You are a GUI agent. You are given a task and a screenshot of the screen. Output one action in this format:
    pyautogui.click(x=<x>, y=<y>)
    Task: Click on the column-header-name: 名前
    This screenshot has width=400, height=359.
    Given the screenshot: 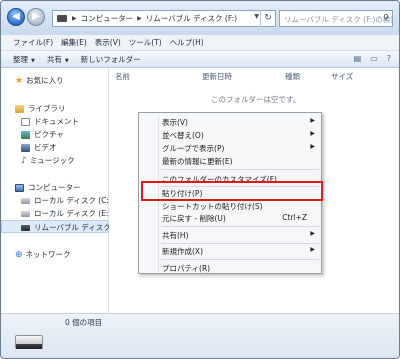 What is the action you would take?
    pyautogui.click(x=122, y=76)
    